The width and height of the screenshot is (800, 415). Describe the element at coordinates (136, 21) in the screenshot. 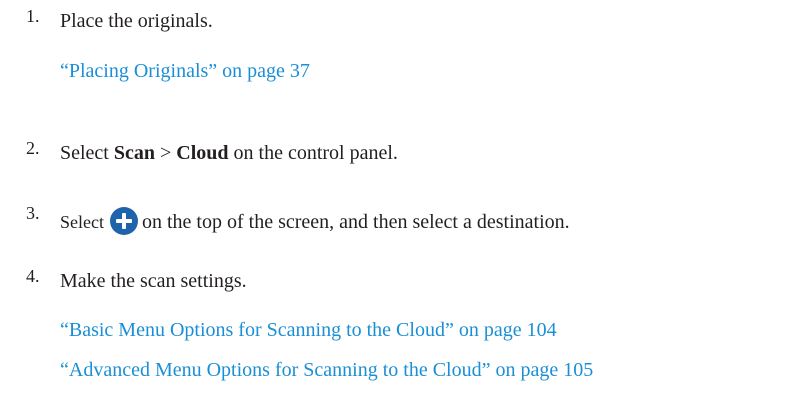

I see `step-text: Place the originals.` at that location.